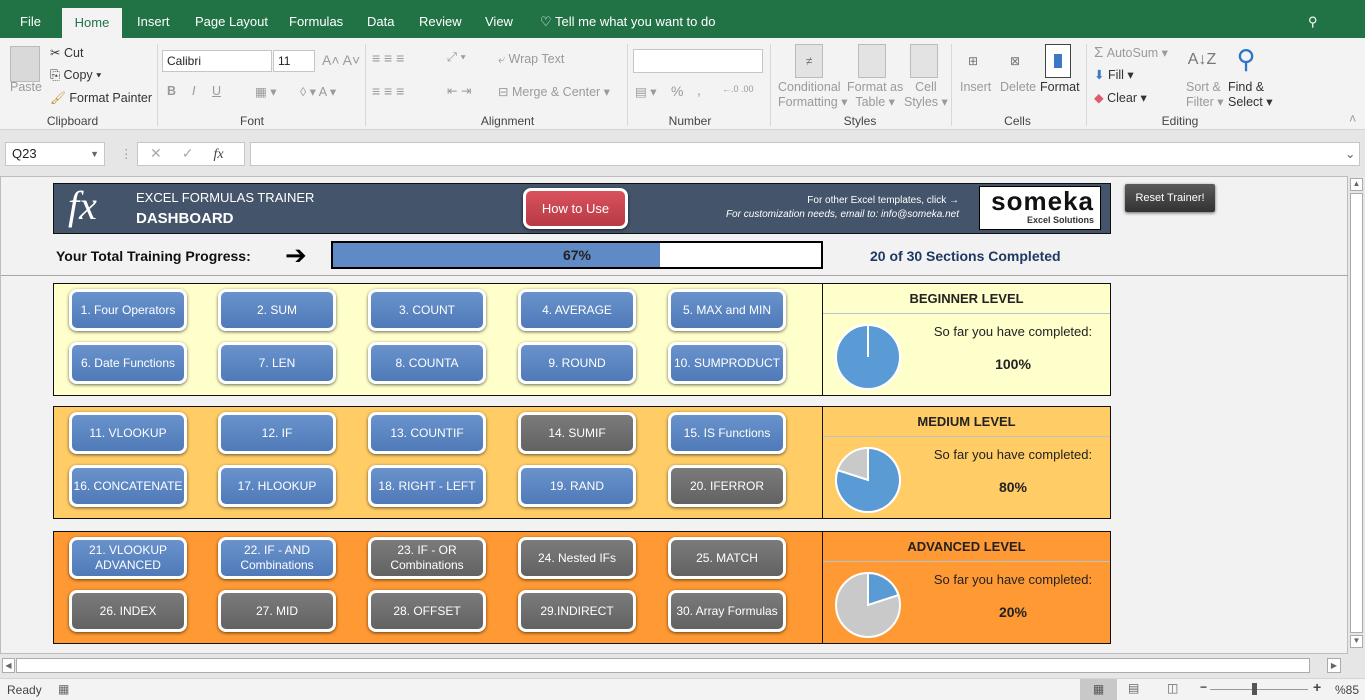 This screenshot has height=700, width=1365. Describe the element at coordinates (975, 87) in the screenshot. I see `insert-button: Insert` at that location.